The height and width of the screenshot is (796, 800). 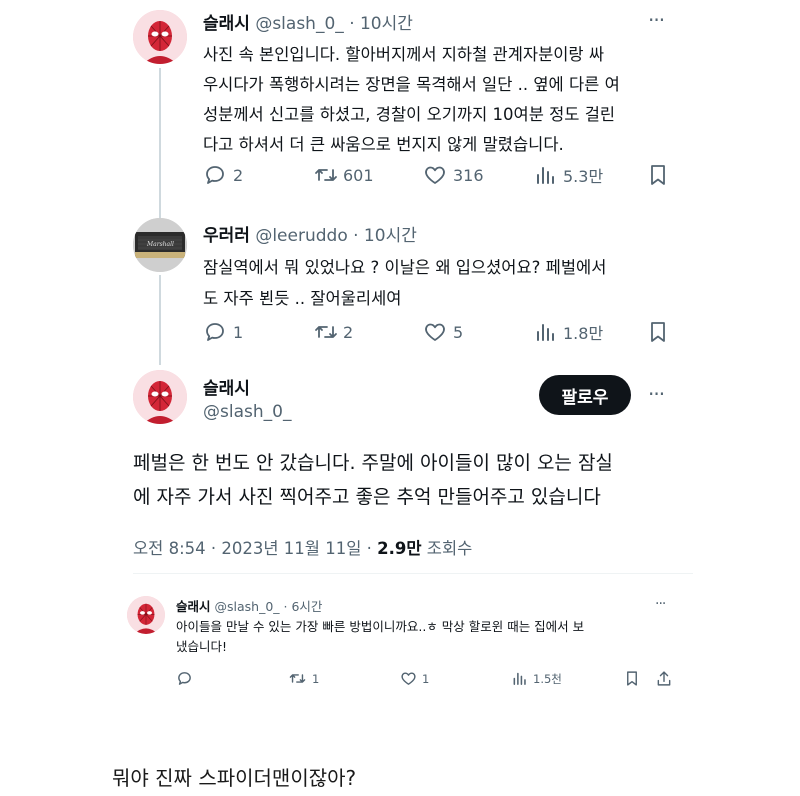 I want to click on like-button: 316, so click(x=453, y=175).